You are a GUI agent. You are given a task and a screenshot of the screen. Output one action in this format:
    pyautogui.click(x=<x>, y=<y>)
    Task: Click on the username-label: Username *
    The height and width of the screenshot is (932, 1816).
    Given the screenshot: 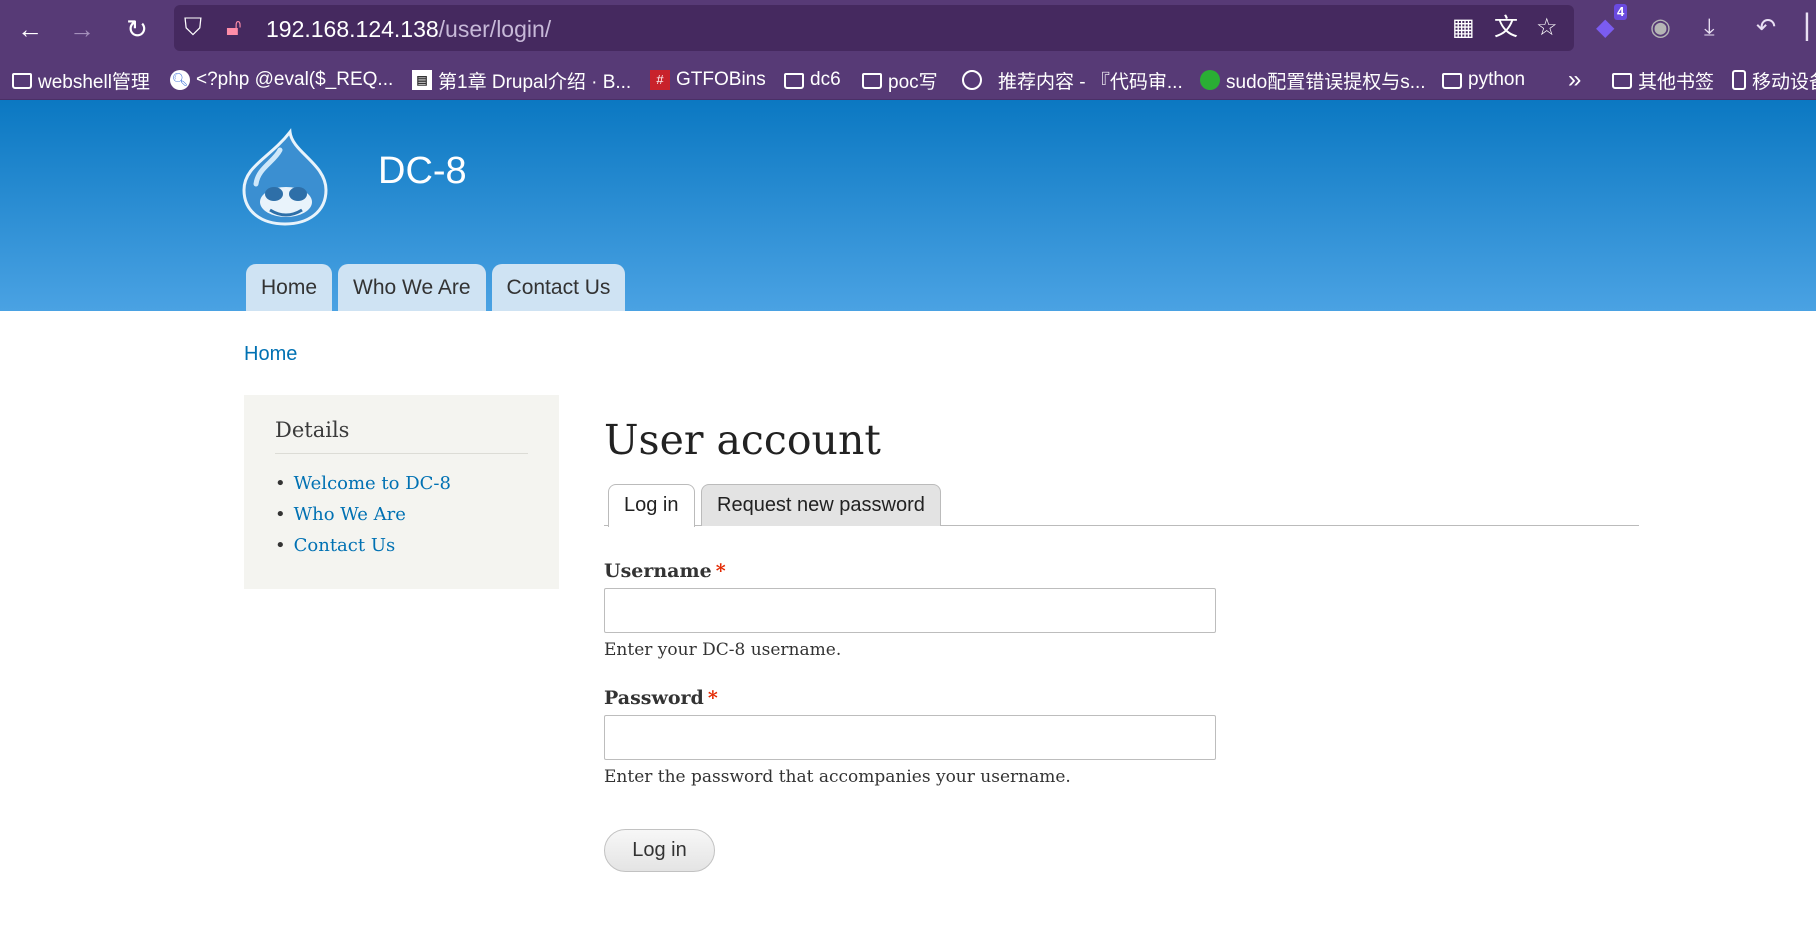 What is the action you would take?
    pyautogui.click(x=665, y=571)
    